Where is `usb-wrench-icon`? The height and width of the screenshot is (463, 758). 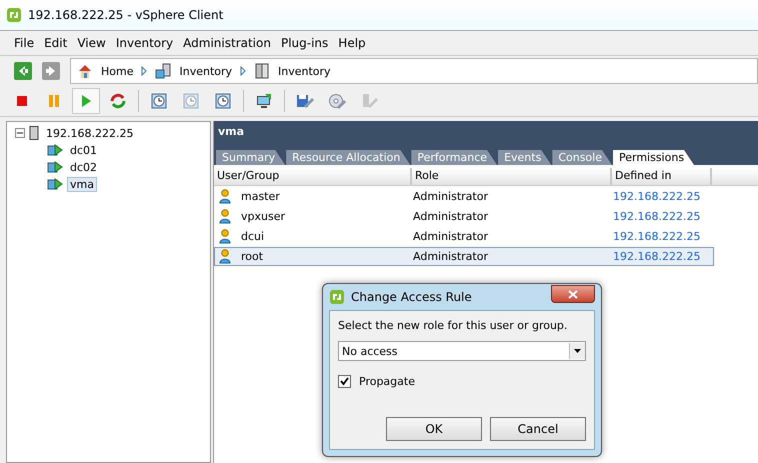
usb-wrench-icon is located at coordinates (369, 101).